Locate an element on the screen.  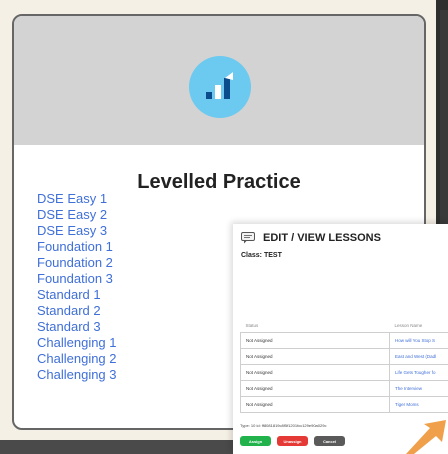
level-link-foundation-1: Foundation 1 is located at coordinates (77, 247).